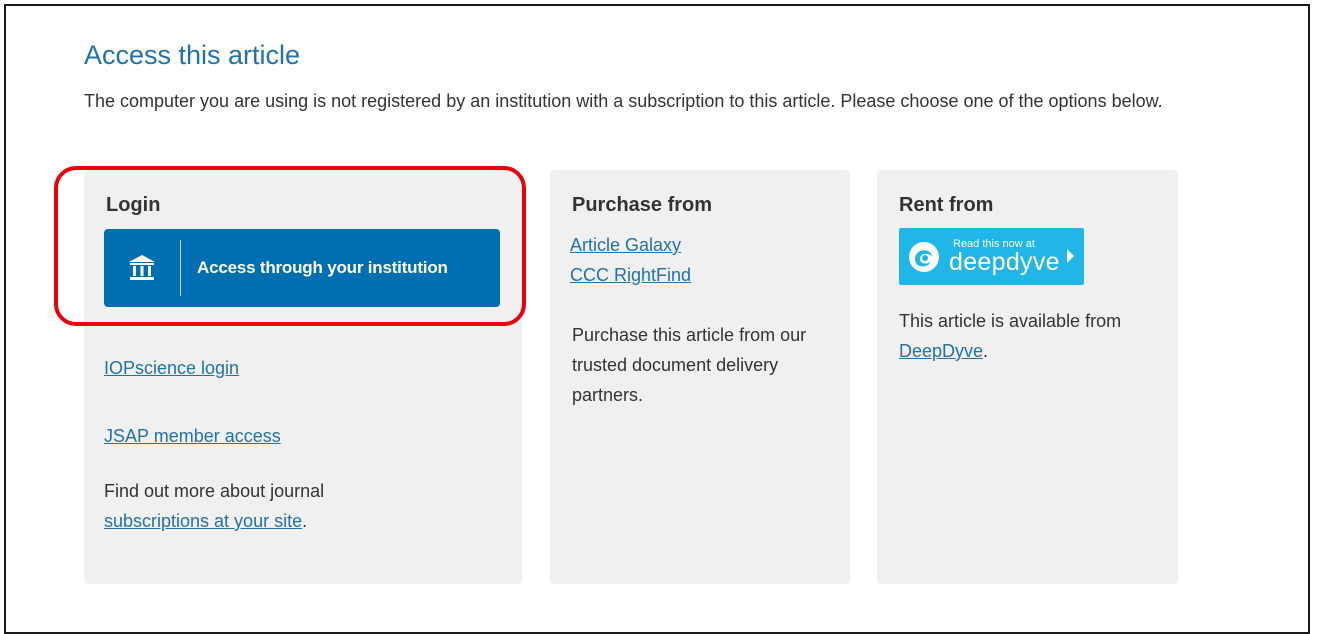 The image size is (1318, 634). Describe the element at coordinates (924, 257) in the screenshot. I see `deepdyve-logo-icon` at that location.